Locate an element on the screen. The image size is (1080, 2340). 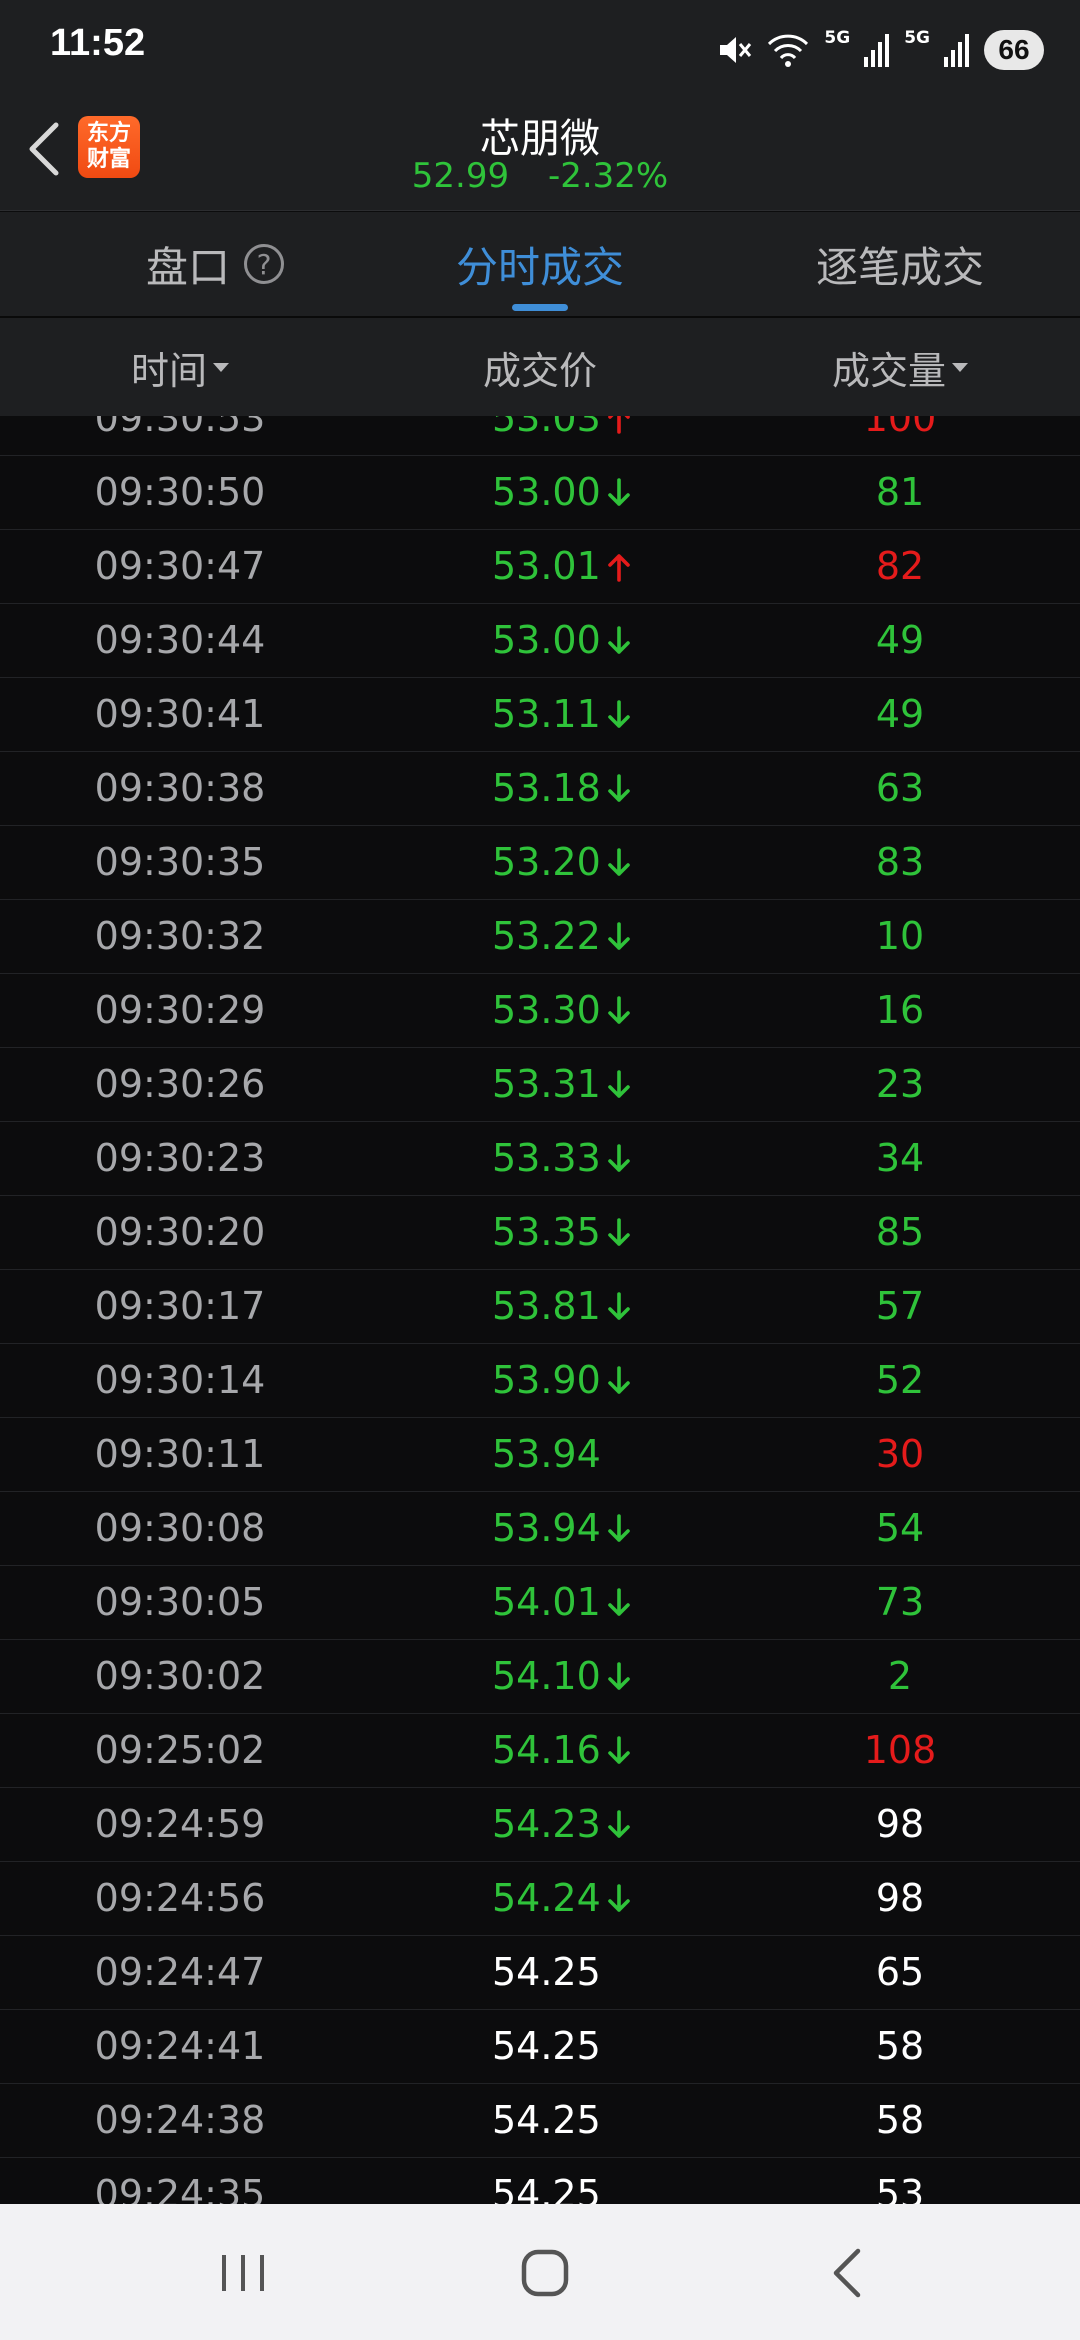
column-header-price-label: 成交价 is located at coordinates (539, 370).